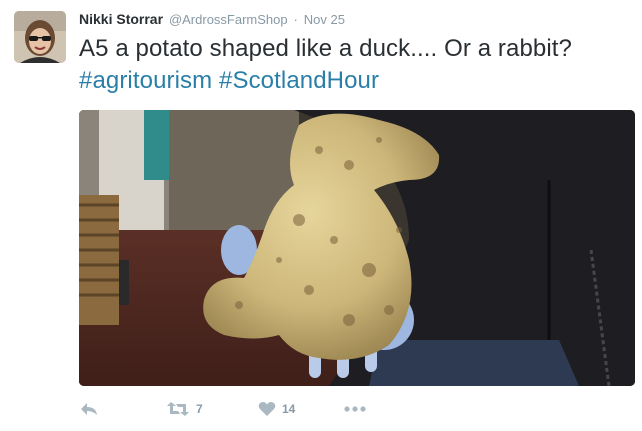 The image size is (642, 431). I want to click on avatar-image, so click(40, 37).